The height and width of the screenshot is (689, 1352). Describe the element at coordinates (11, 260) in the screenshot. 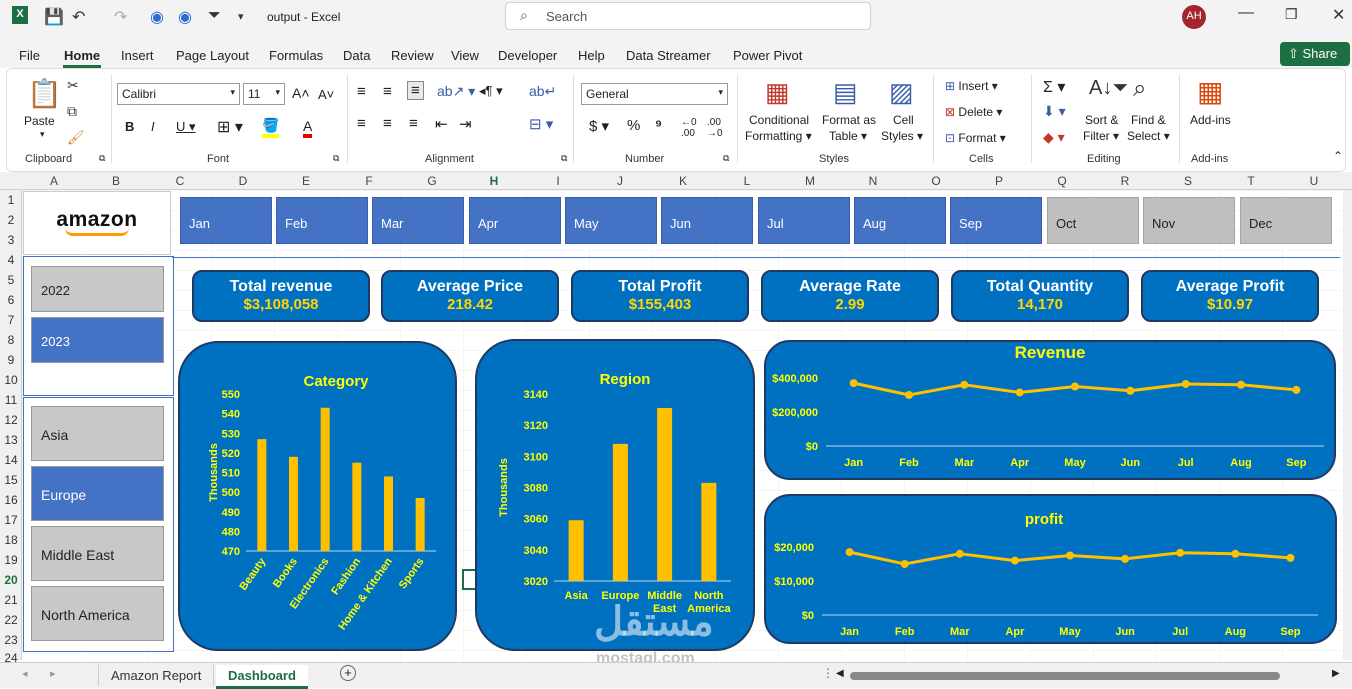

I see `row-header: 4` at that location.